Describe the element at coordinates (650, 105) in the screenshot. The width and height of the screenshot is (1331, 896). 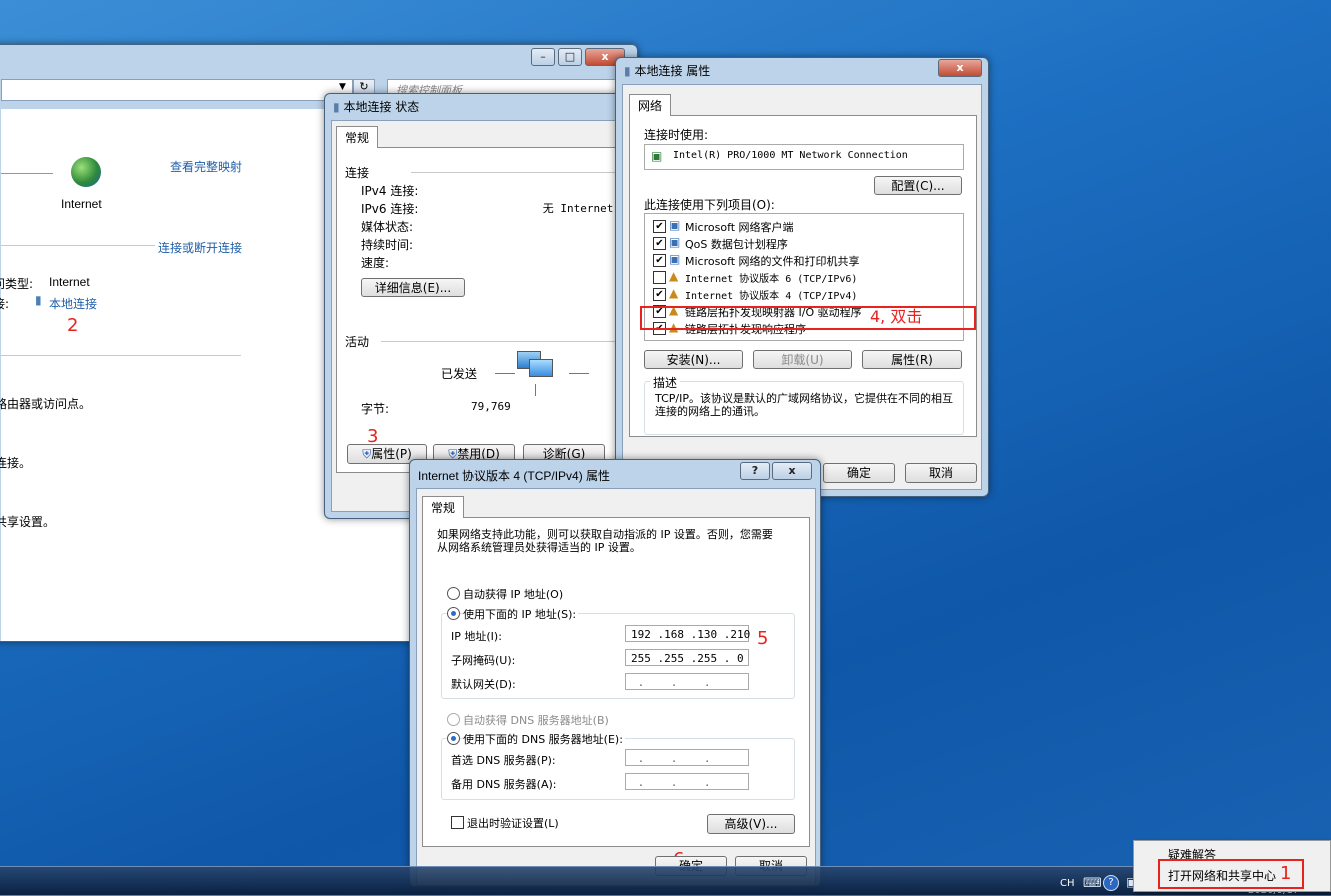
I see `tab-network: 网络` at that location.